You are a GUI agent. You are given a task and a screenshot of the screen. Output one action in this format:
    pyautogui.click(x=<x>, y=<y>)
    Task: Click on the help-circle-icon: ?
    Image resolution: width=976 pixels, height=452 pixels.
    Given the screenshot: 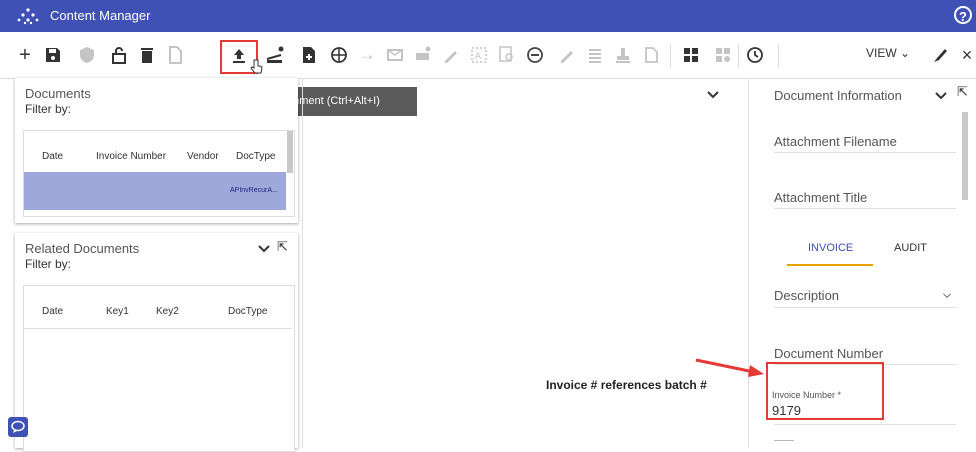 What is the action you would take?
    pyautogui.click(x=963, y=15)
    